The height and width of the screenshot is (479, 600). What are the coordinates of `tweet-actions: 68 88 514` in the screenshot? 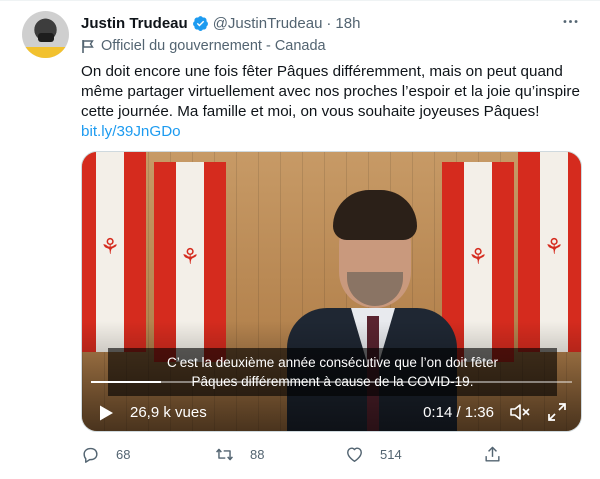 It's located at (296, 456).